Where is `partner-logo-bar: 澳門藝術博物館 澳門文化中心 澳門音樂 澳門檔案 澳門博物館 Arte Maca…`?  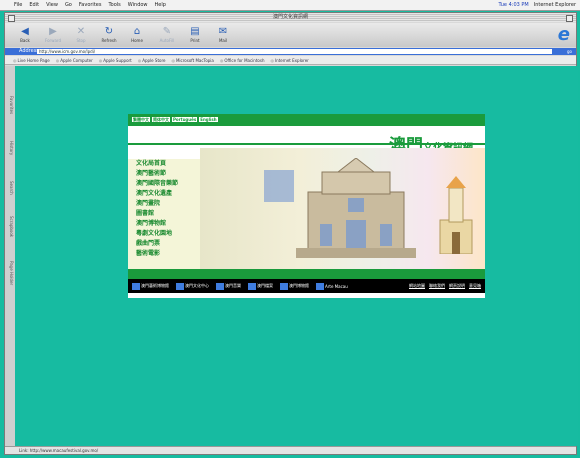
partner-logo-bar: 澳門藝術博物館 澳門文化中心 澳門音樂 澳門檔案 澳門博物館 Arte Maca… is located at coordinates (306, 286).